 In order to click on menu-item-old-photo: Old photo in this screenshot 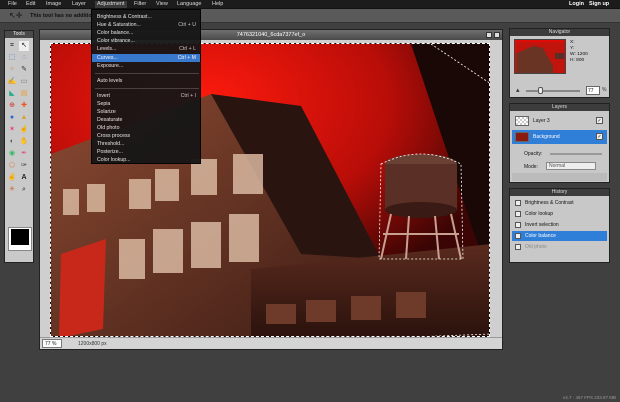, I will do `click(146, 128)`.